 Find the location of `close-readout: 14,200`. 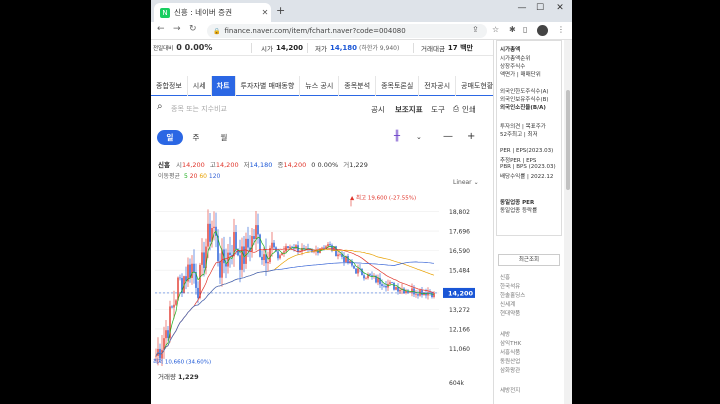

close-readout: 14,200 is located at coordinates (295, 165).